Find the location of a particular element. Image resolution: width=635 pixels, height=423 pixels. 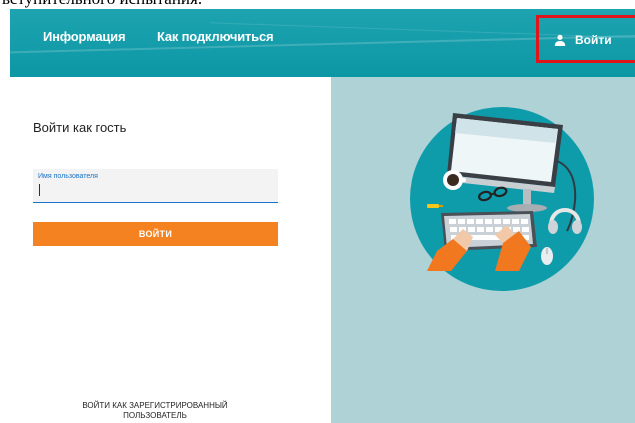

nav-info: Информация is located at coordinates (84, 36).